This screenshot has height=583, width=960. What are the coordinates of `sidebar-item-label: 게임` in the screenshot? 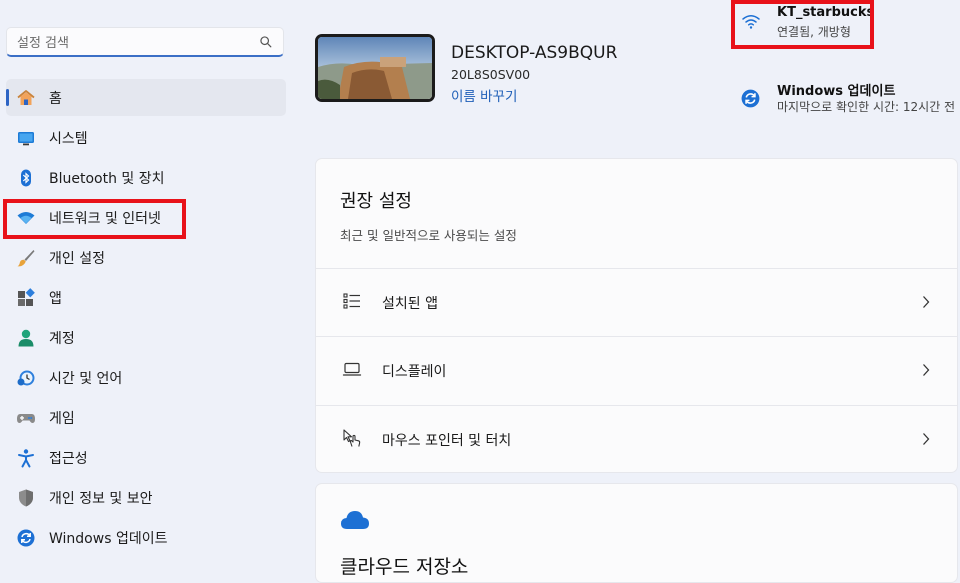 It's located at (62, 418).